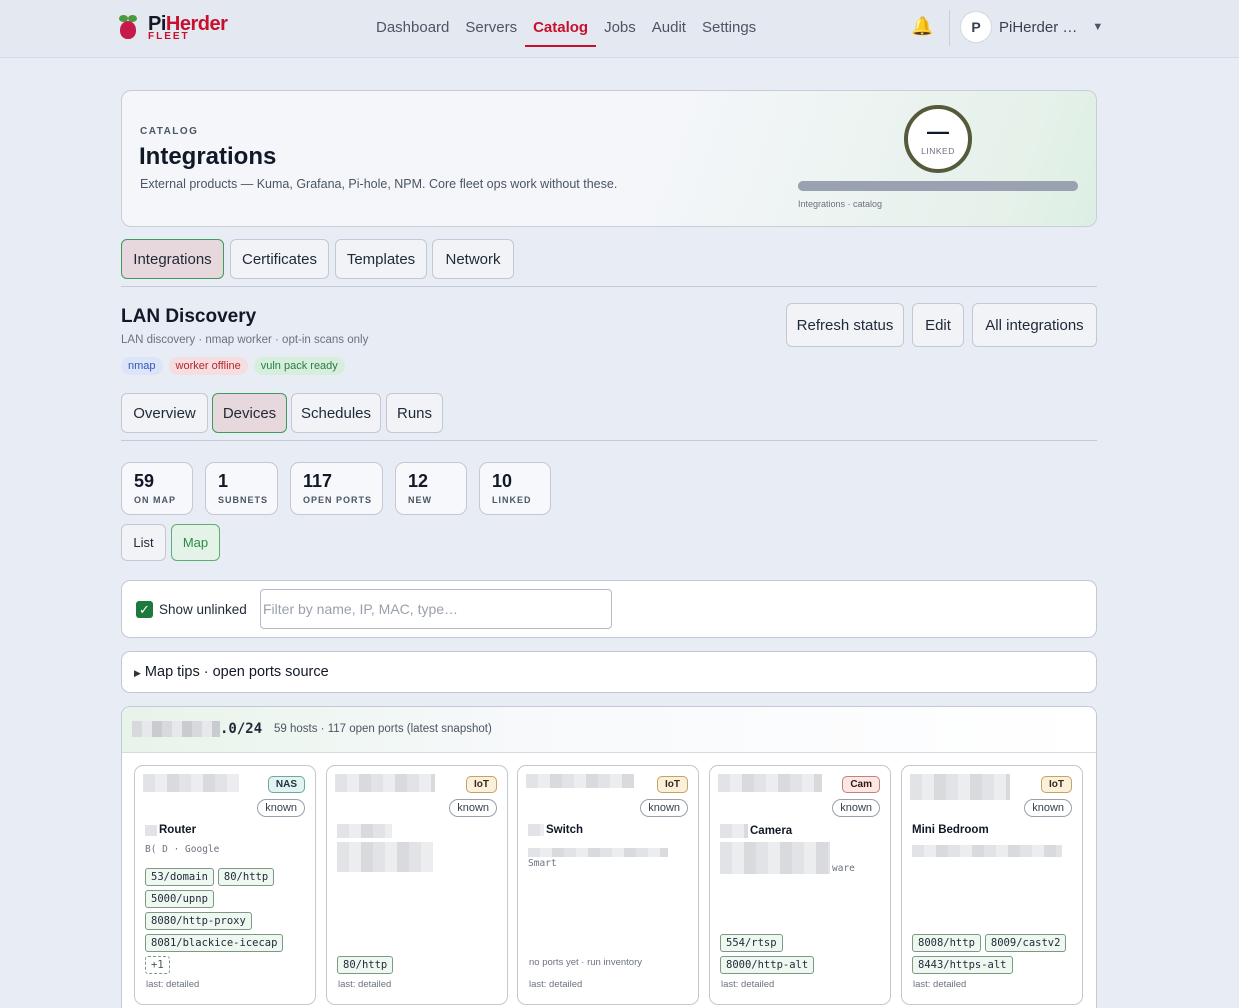  Describe the element at coordinates (938, 151) in the screenshot. I see `linked-ring-label: LINKED` at that location.